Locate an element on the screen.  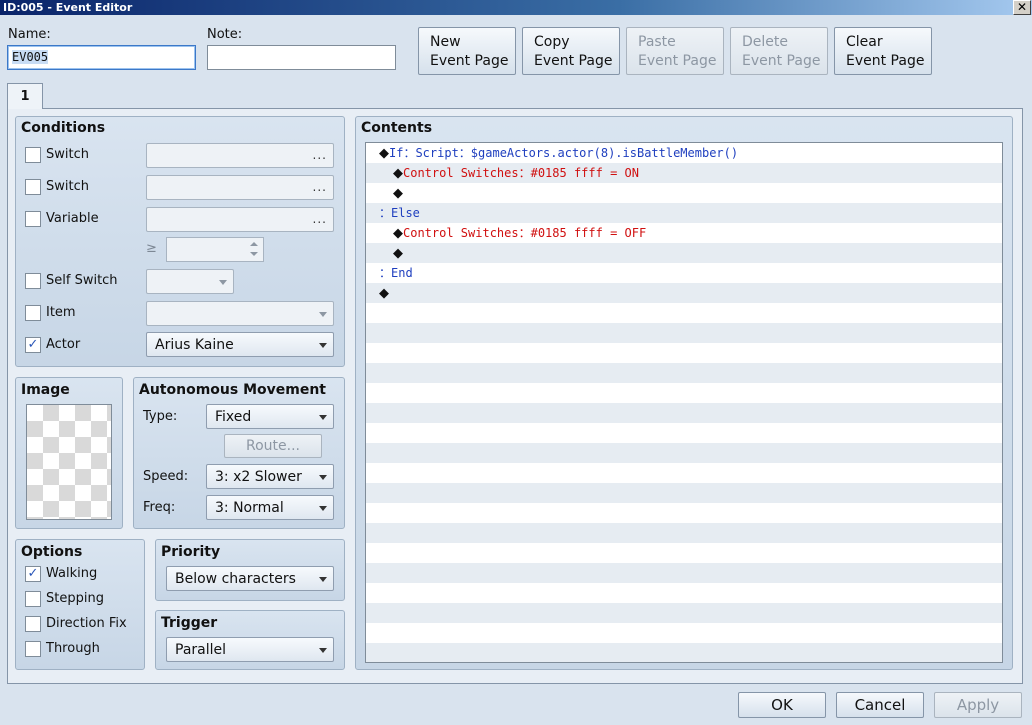
variable-operator: ≥ is located at coordinates (151, 248).